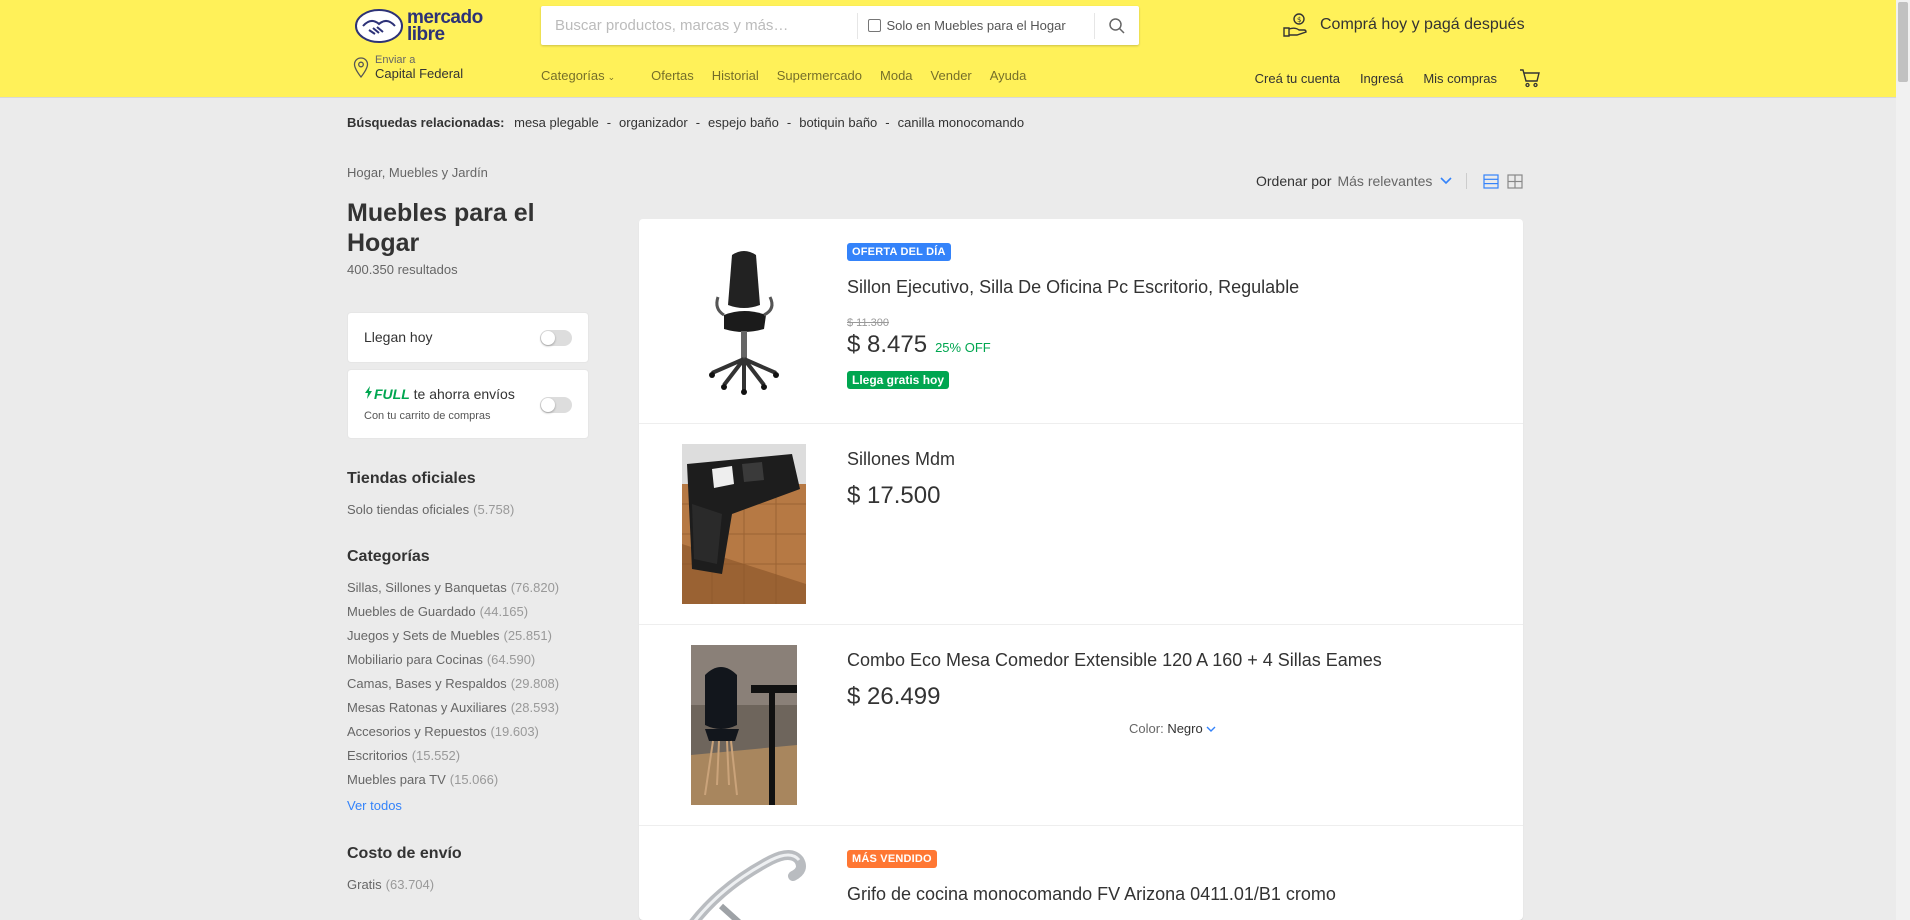 The height and width of the screenshot is (920, 1910). What do you see at coordinates (1081, 524) in the screenshot?
I see `list-item: Sillones Mdm $ 17.500` at bounding box center [1081, 524].